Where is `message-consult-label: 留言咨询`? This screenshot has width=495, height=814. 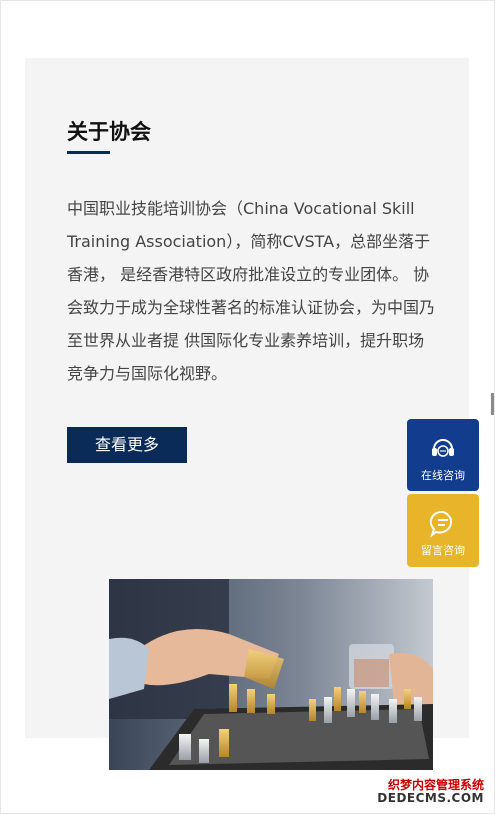
message-consult-label: 留言咨询 is located at coordinates (443, 550).